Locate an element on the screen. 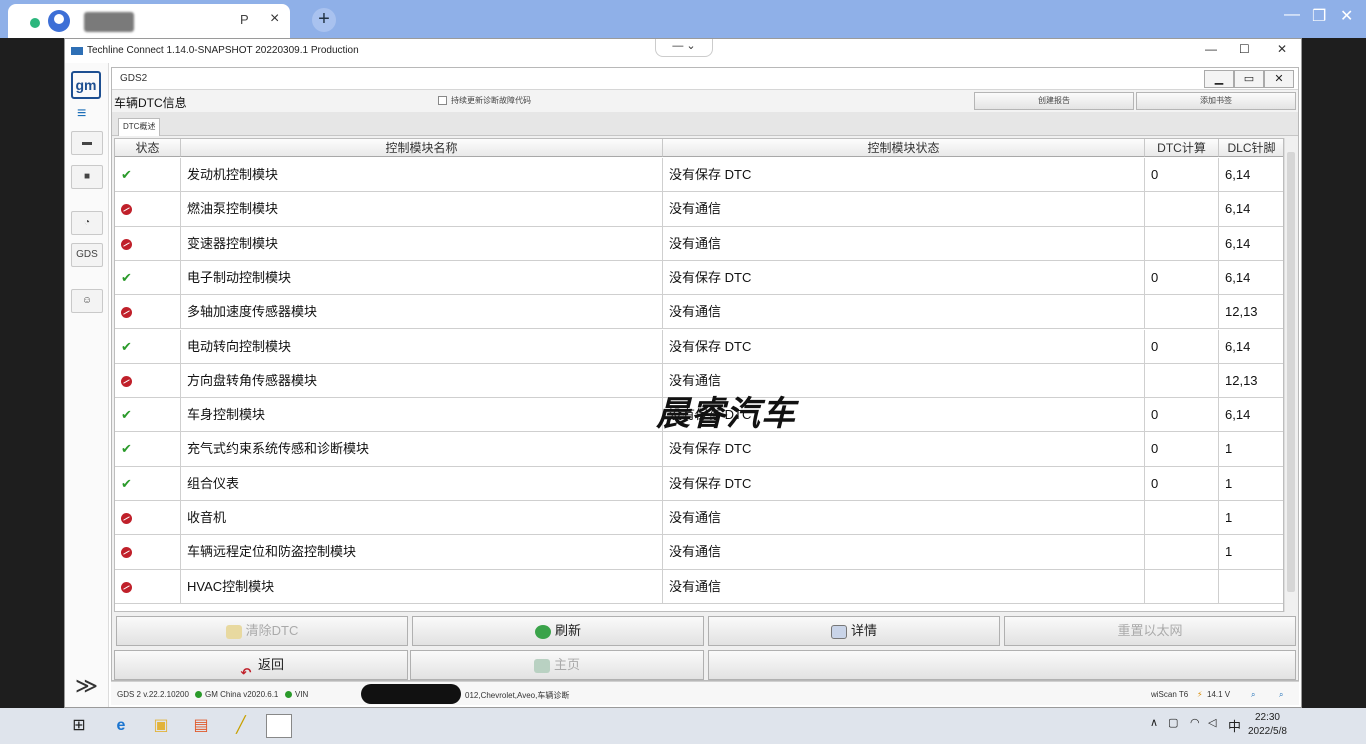 The width and height of the screenshot is (1366, 744). table-row: ✔ 发动机控制模块 没有保存 DTC 0 6,14 is located at coordinates (699, 175).